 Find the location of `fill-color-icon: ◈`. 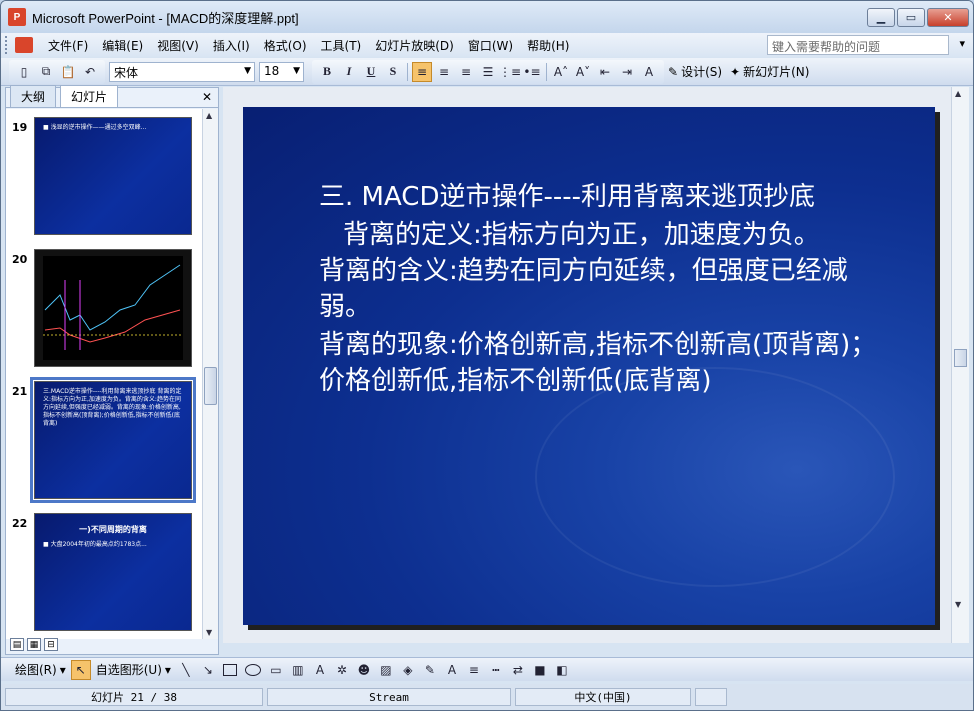

fill-color-icon: ◈ is located at coordinates (408, 670).